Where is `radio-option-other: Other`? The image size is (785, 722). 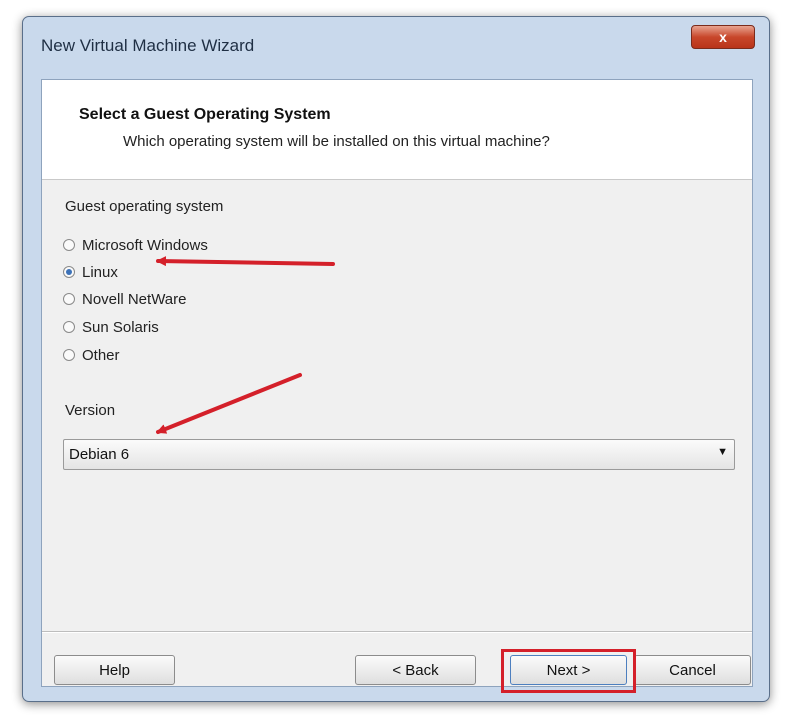 radio-option-other: Other is located at coordinates (91, 355).